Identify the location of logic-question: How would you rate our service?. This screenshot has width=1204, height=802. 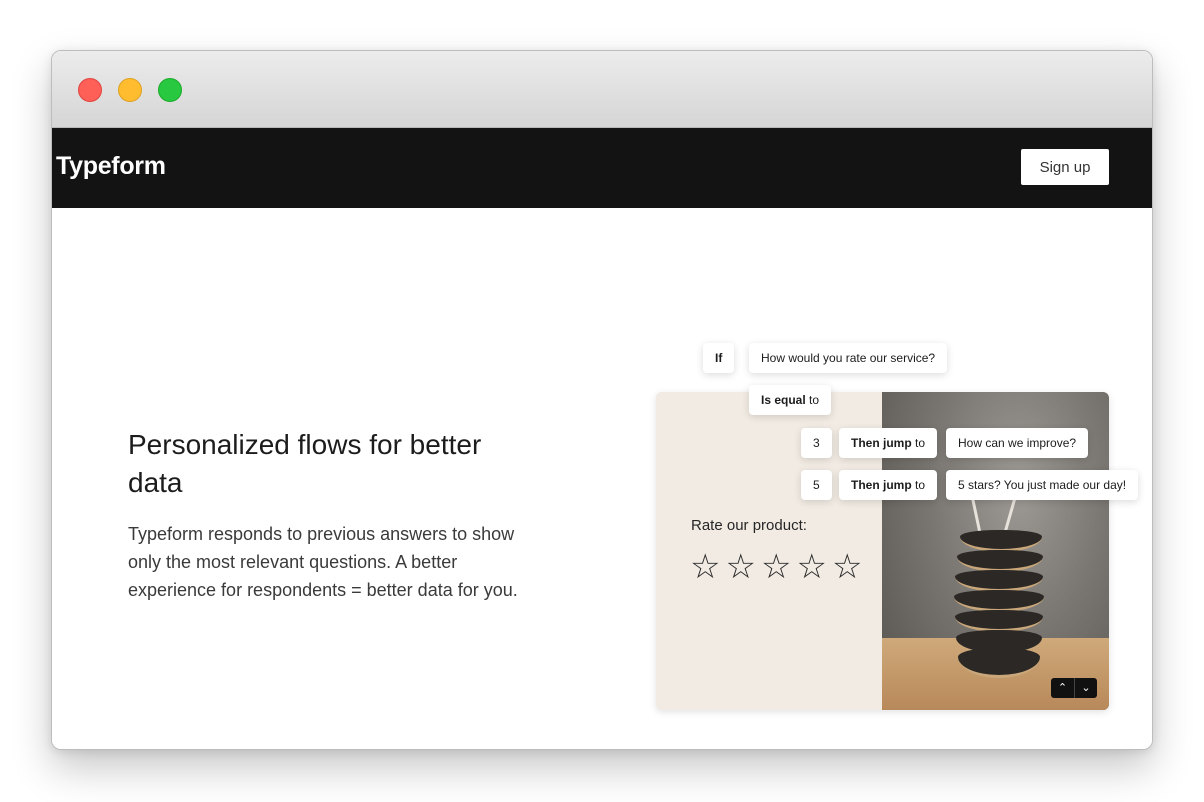
(848, 358).